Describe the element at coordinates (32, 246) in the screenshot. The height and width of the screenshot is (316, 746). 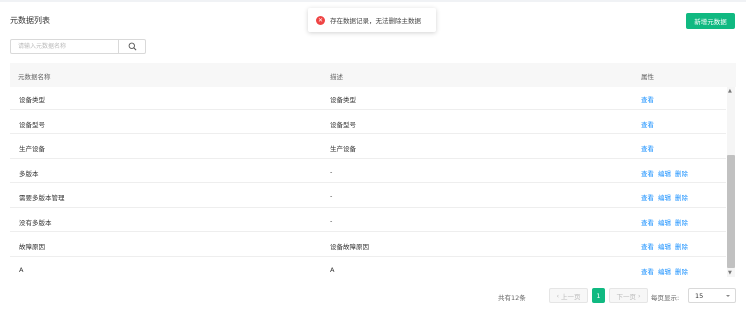
I see `cell-name: 故障原因` at that location.